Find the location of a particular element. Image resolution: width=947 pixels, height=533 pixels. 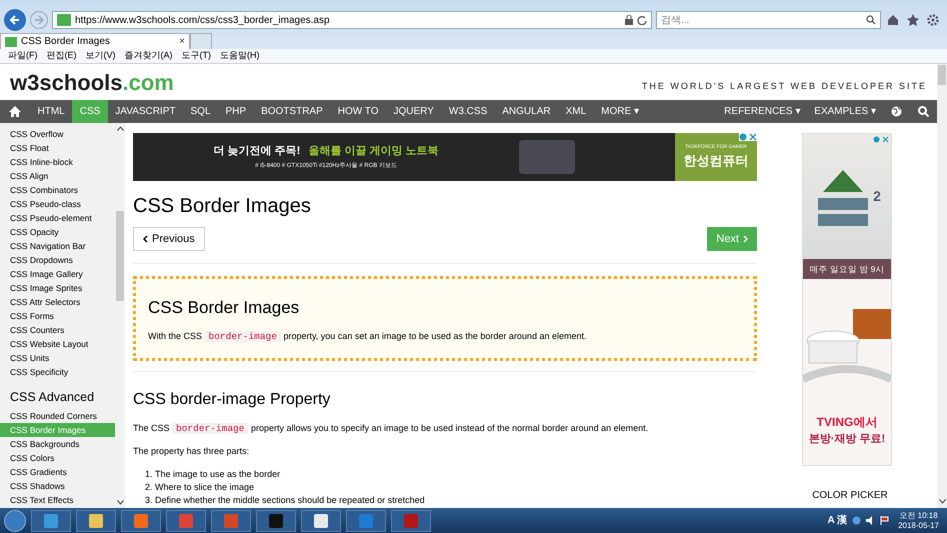

browser-tab: CSS Border Images × is located at coordinates (95, 41).